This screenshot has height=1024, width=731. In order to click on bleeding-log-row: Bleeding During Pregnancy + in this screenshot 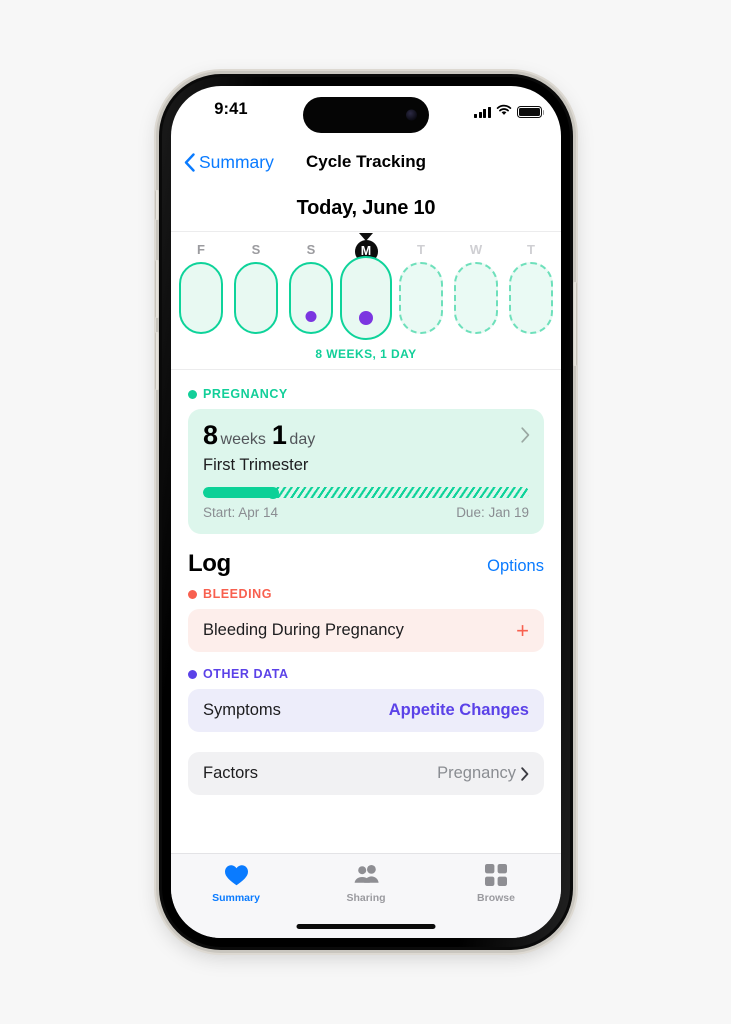, I will do `click(366, 630)`.